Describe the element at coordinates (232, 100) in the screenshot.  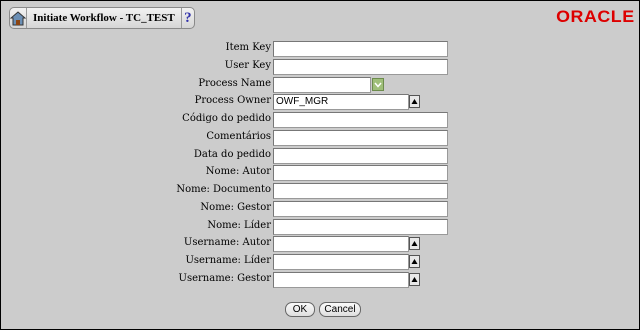
I see `field-label: Process Owner` at that location.